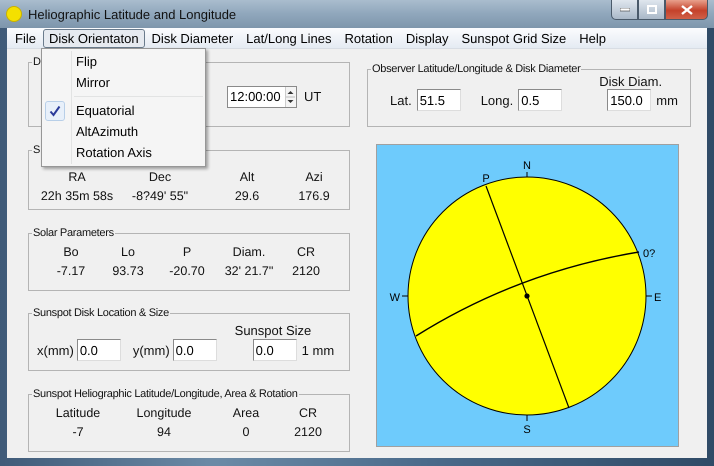  I want to click on column-header: Lo, so click(128, 253).